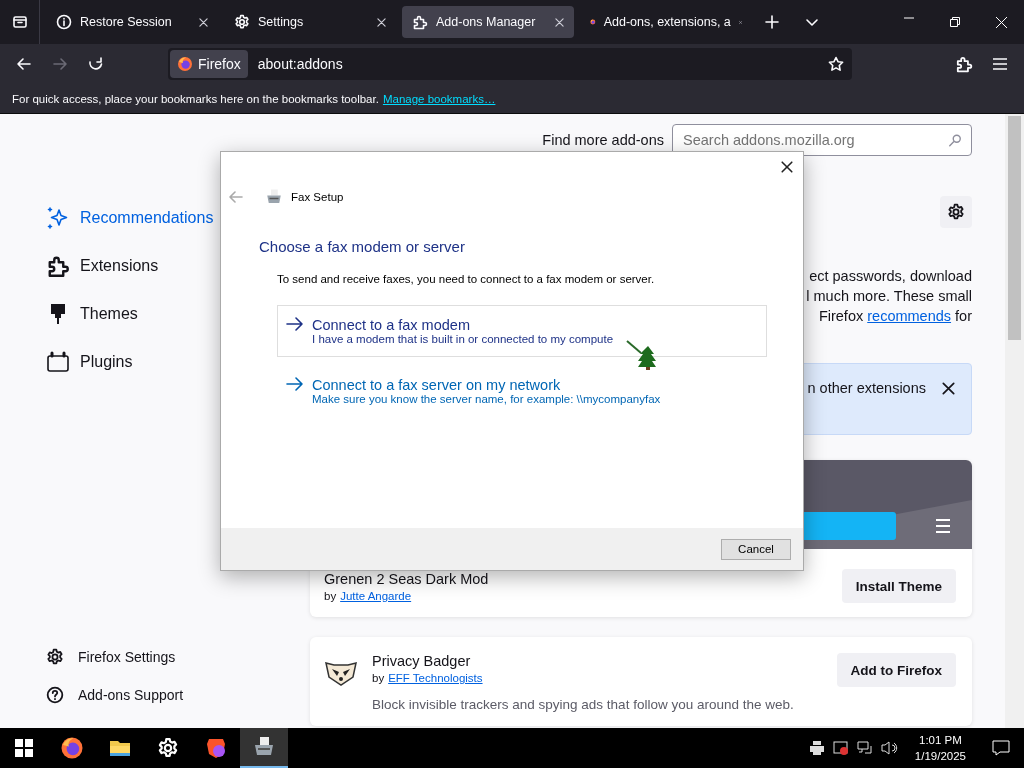  Describe the element at coordinates (510, 64) in the screenshot. I see `address-bar: Firefox about:addons` at that location.